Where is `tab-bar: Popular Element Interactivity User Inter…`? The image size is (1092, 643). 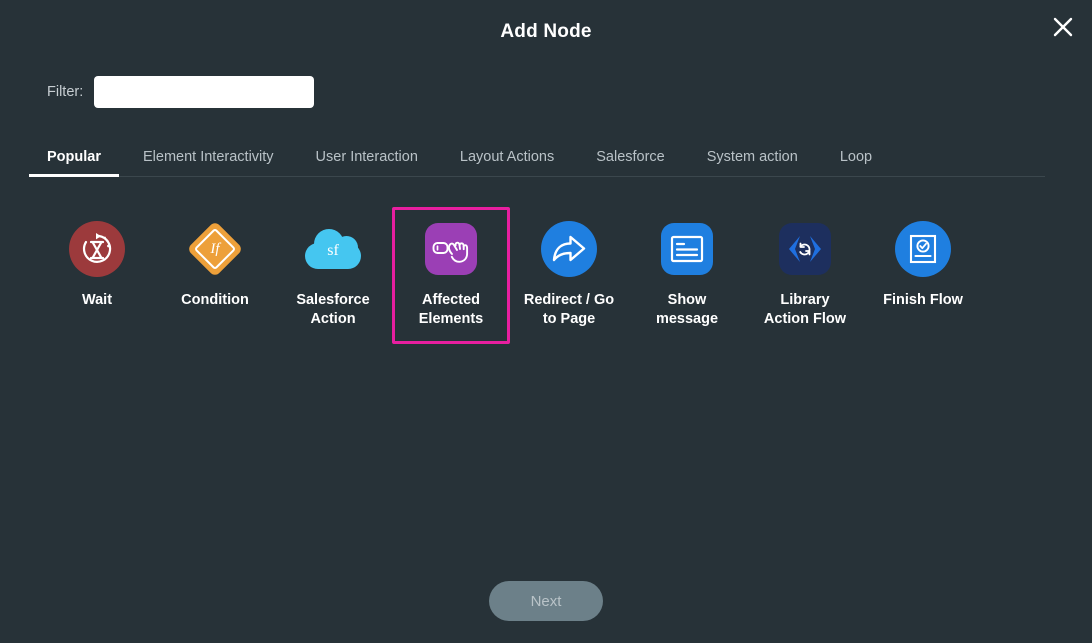 tab-bar: Popular Element Interactivity User Inter… is located at coordinates (537, 158).